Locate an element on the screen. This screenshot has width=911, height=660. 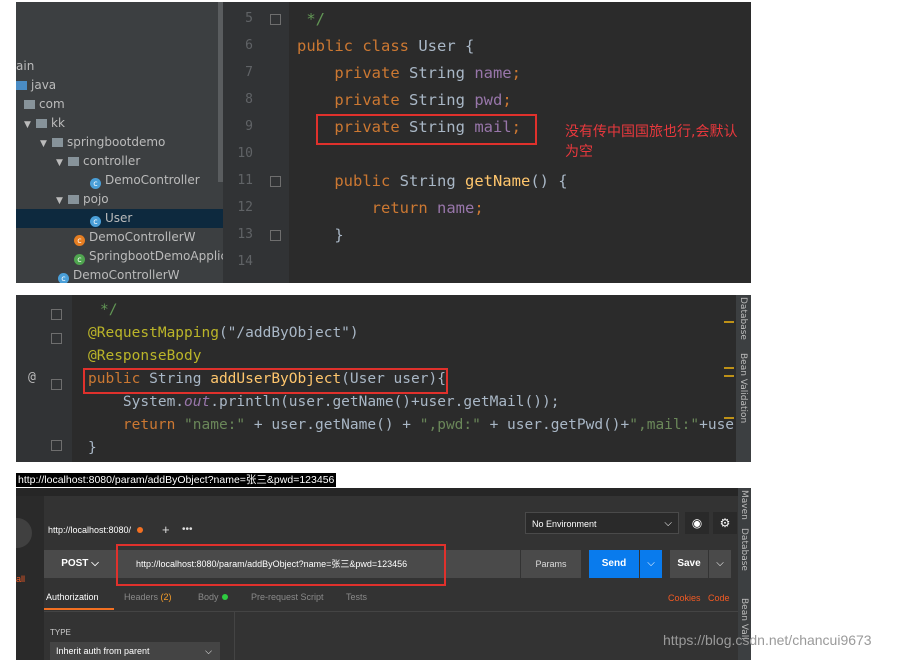
line-number: 9 is located at coordinates (249, 126).